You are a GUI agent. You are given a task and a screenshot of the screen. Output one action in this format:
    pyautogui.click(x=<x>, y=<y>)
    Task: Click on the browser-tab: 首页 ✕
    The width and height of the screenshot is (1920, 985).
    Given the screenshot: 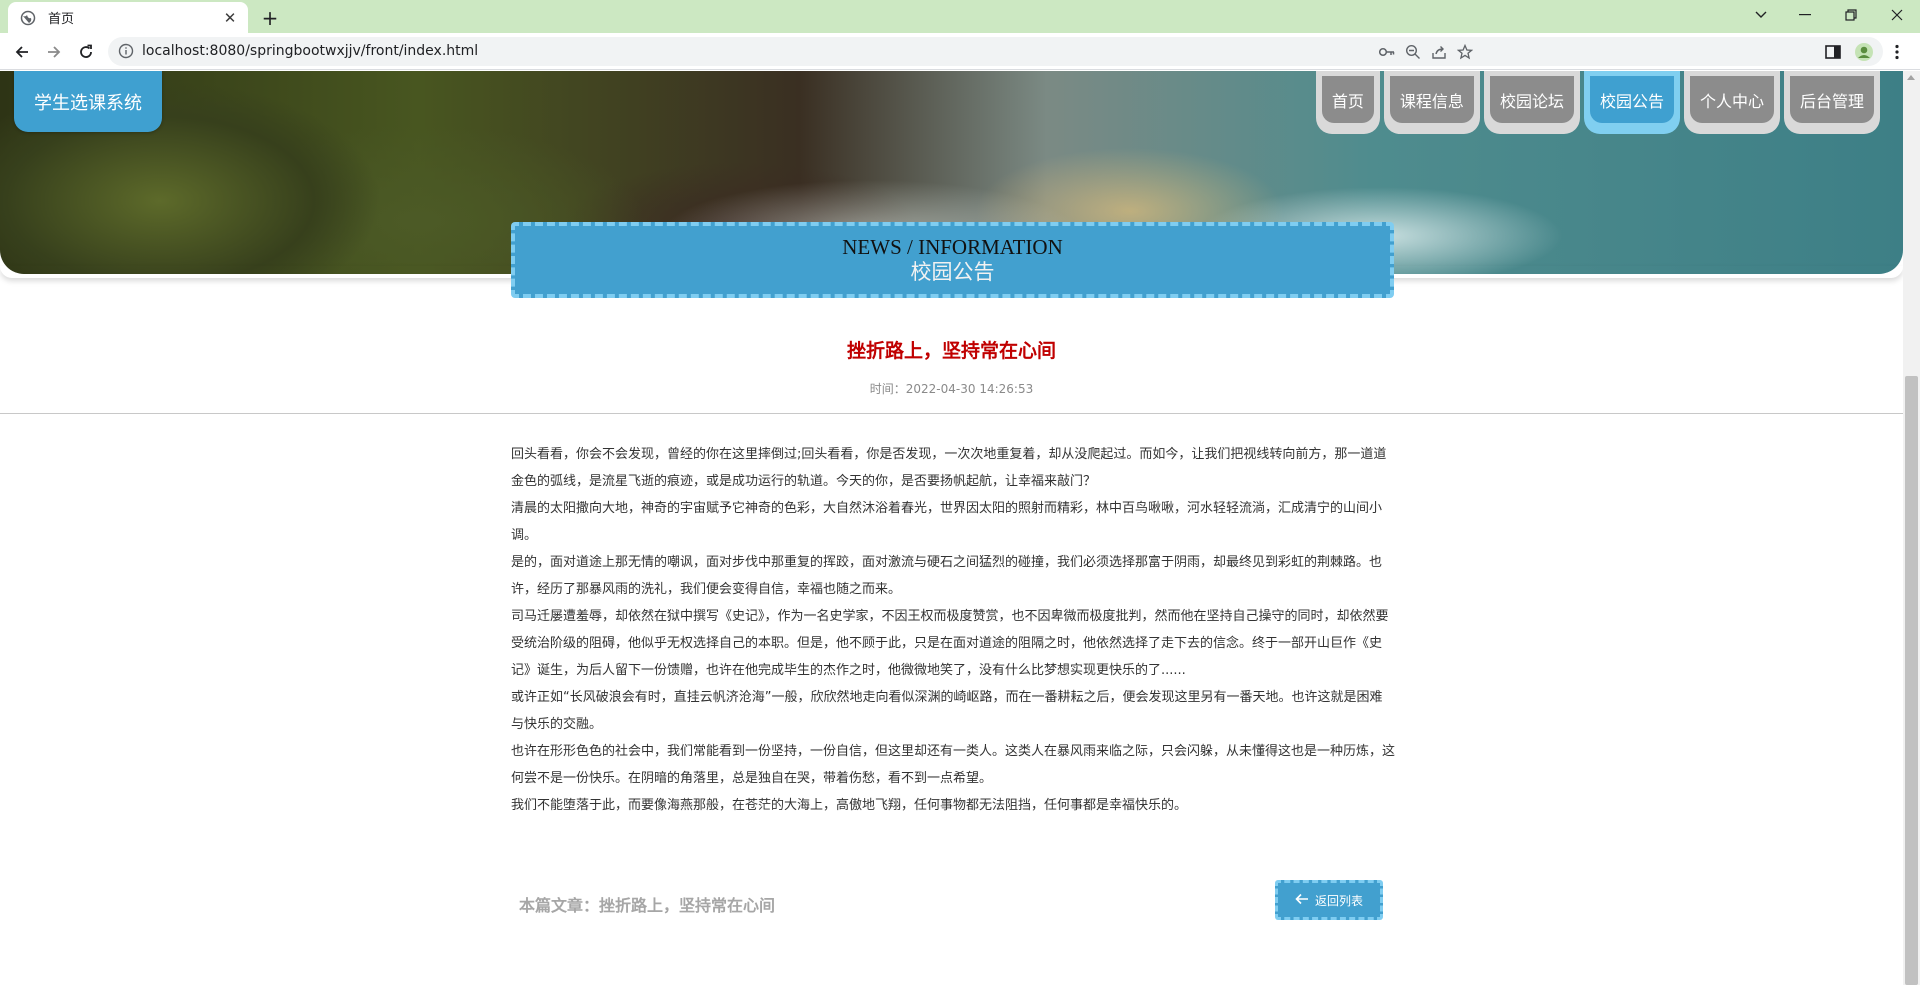 What is the action you would take?
    pyautogui.click(x=128, y=17)
    